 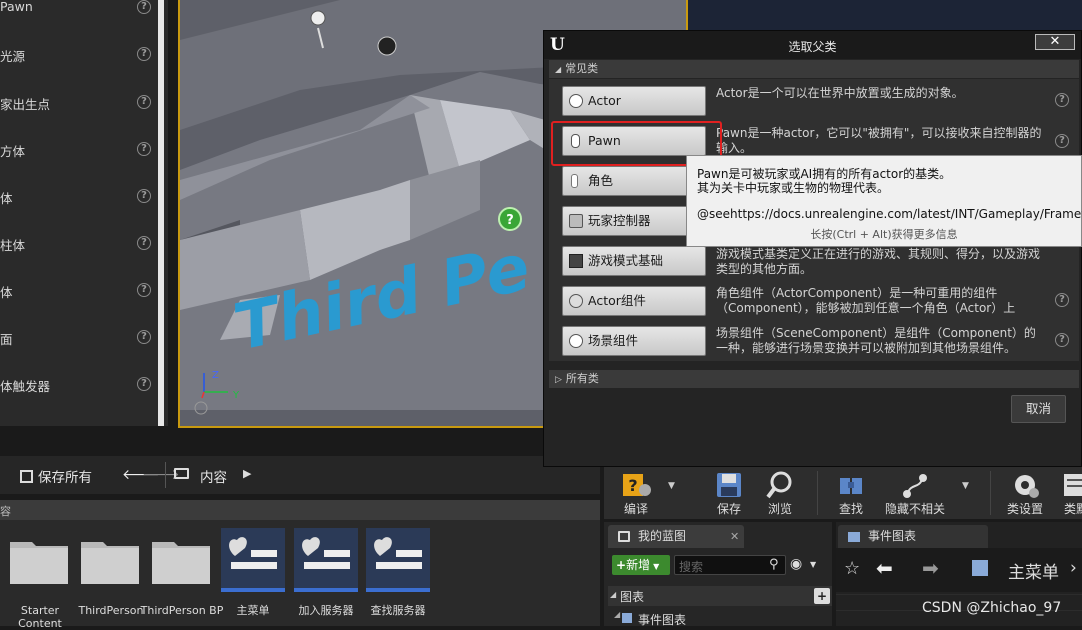 I want to click on class-label: 游戏模式基础, so click(x=626, y=260).